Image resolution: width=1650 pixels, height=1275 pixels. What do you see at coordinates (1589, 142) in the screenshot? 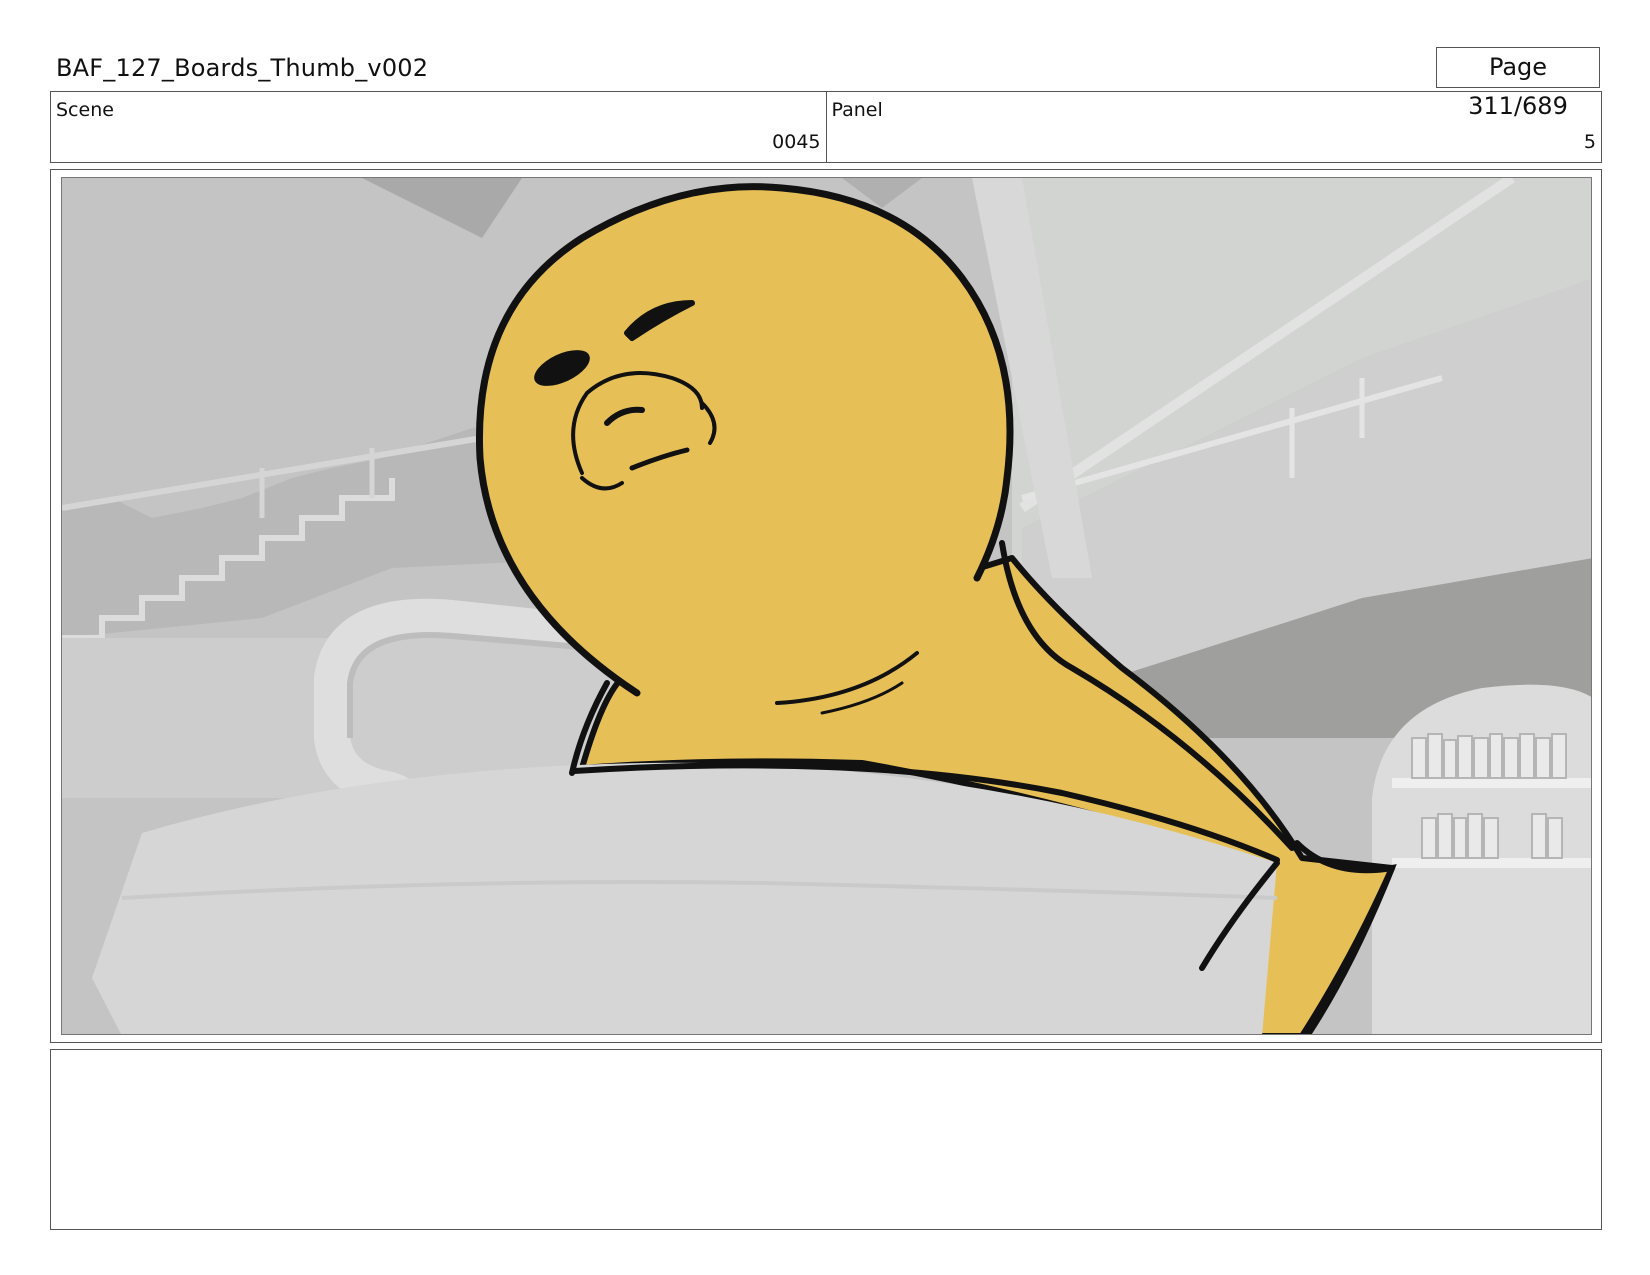
I see `panel-value: 5` at bounding box center [1589, 142].